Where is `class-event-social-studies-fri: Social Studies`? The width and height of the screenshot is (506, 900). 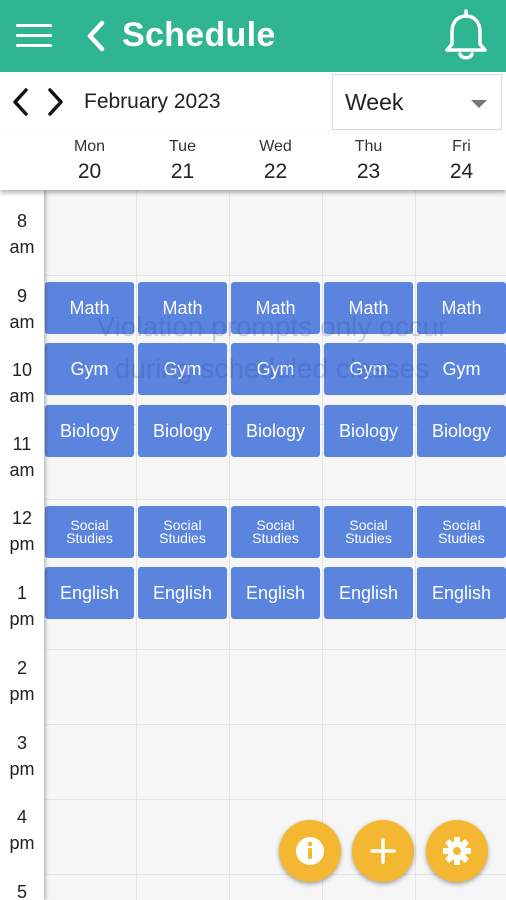 class-event-social-studies-fri: Social Studies is located at coordinates (461, 532).